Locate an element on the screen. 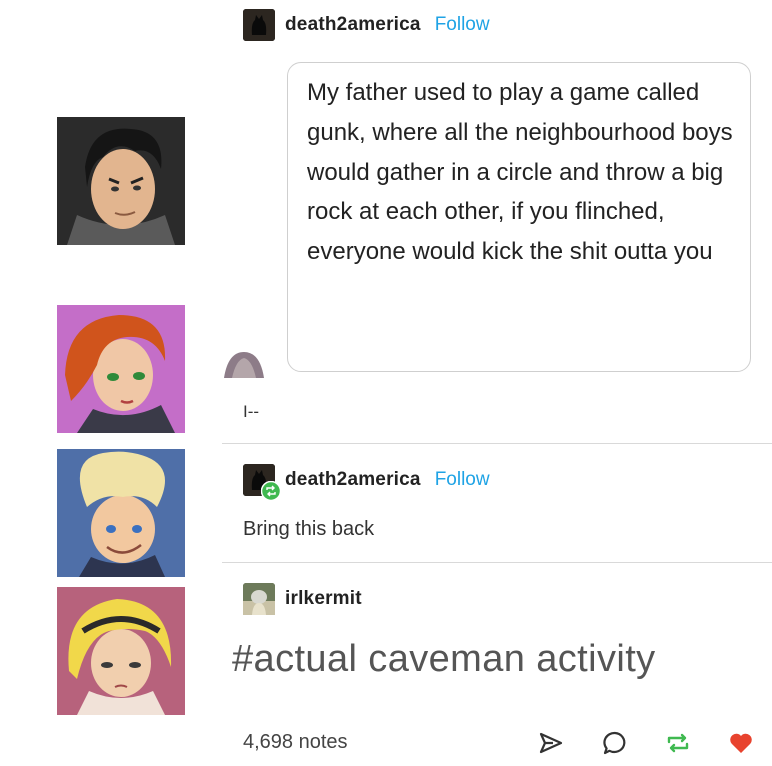  kermit-avatar-icon is located at coordinates (259, 599).